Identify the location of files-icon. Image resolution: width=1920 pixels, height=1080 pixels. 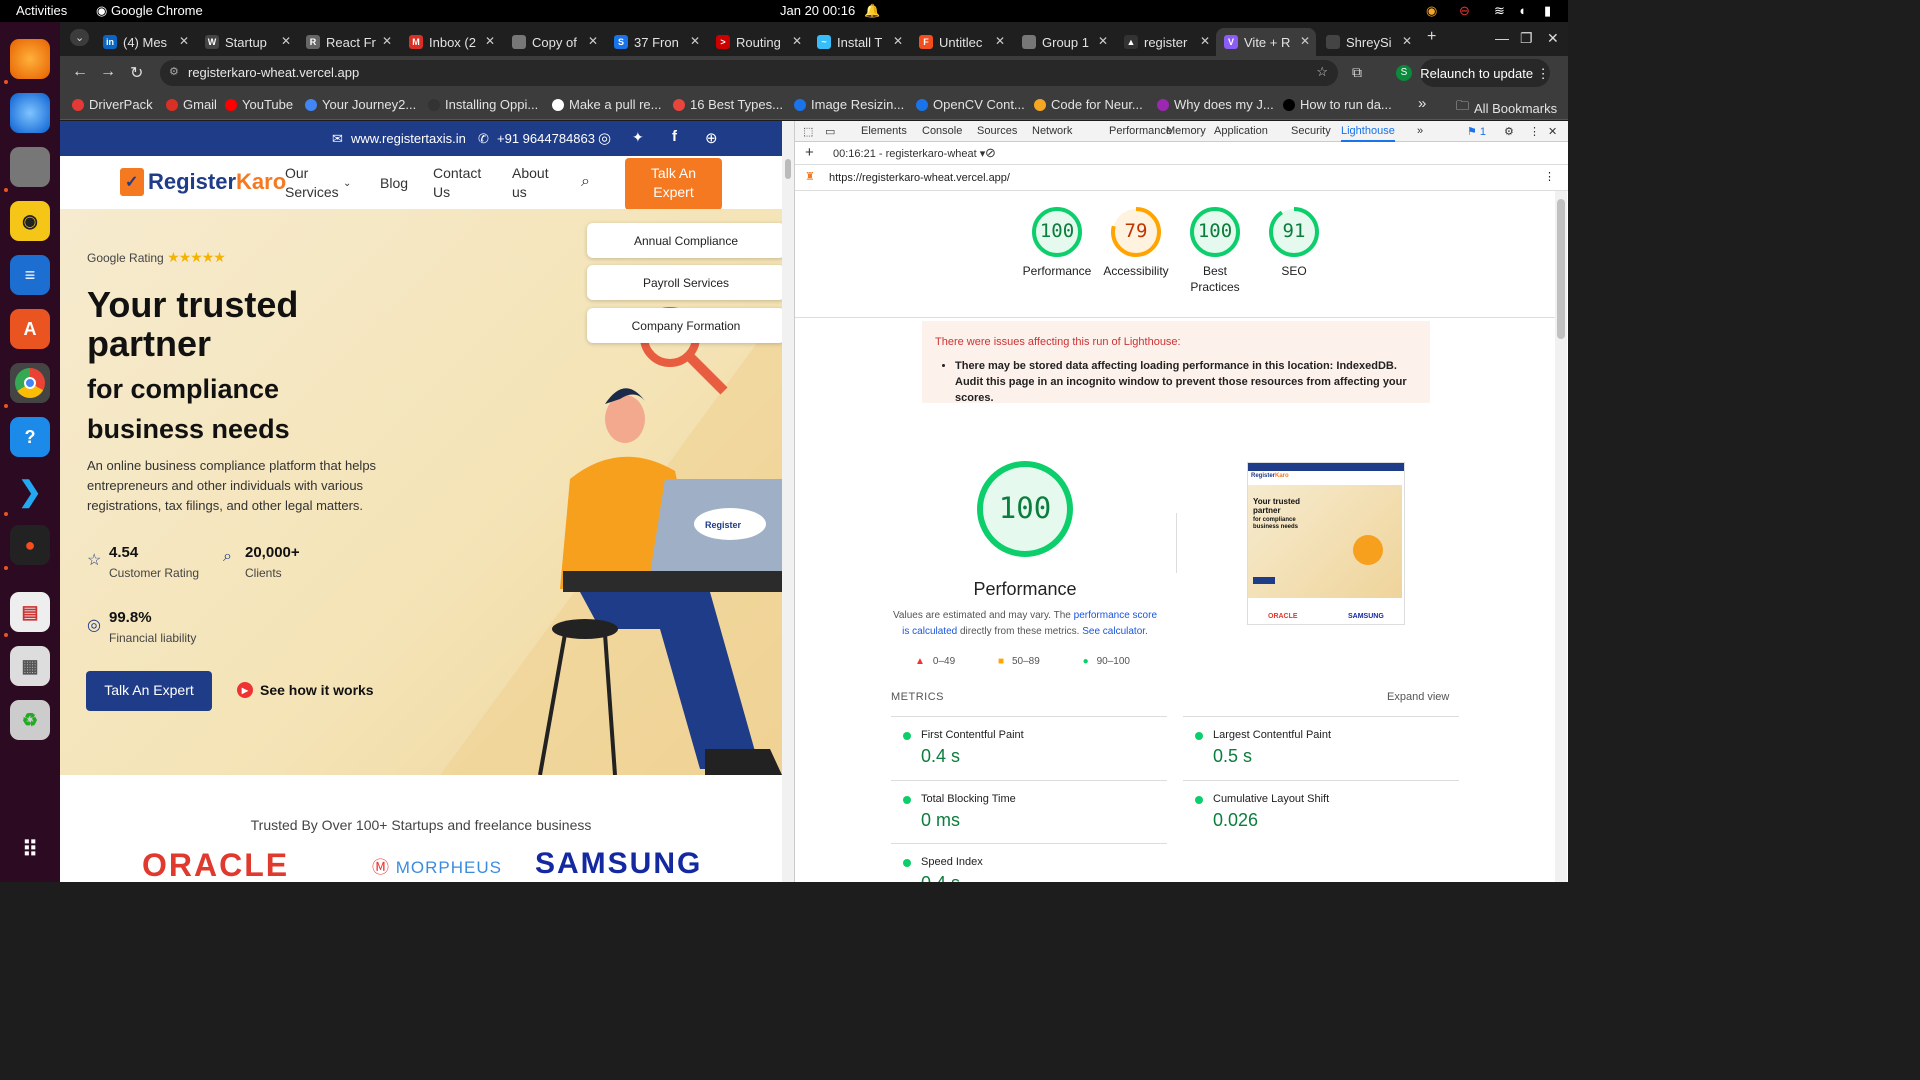
(30, 167).